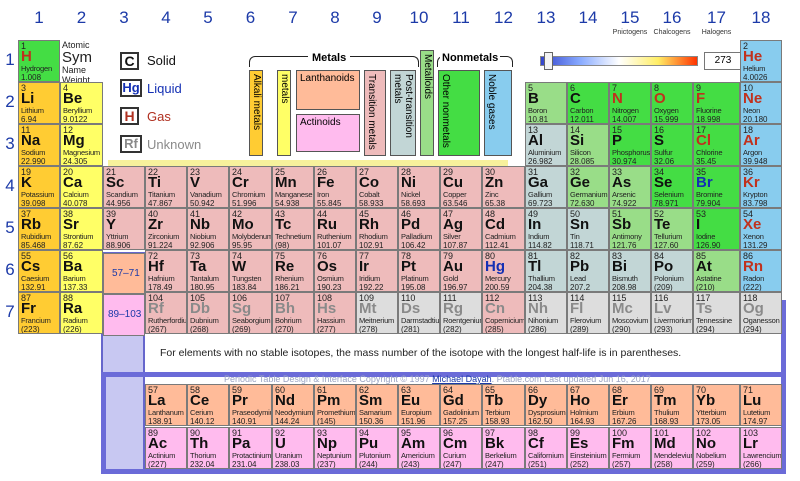 The width and height of the screenshot is (800, 481). Describe the element at coordinates (461, 18) in the screenshot. I see `group-header-11: 11` at that location.